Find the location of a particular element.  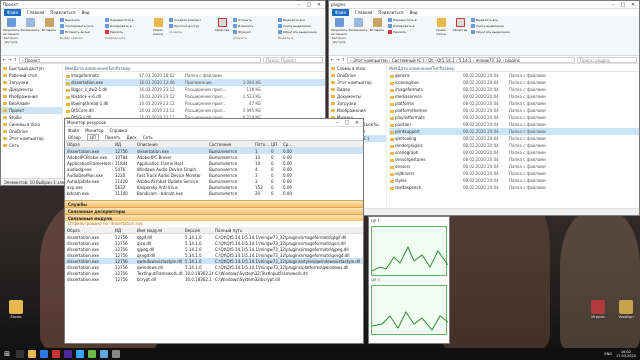

tab-home: Главная is located at coordinates (35, 12).